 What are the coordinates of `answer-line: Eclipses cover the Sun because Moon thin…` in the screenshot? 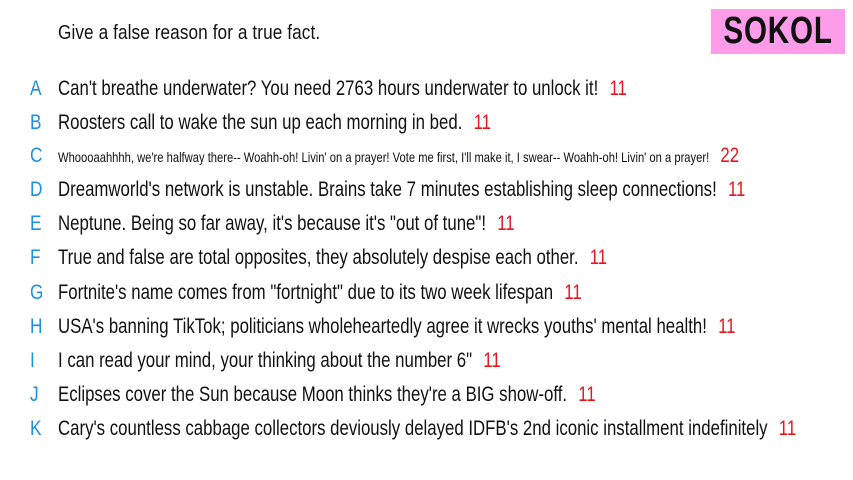 It's located at (327, 395).